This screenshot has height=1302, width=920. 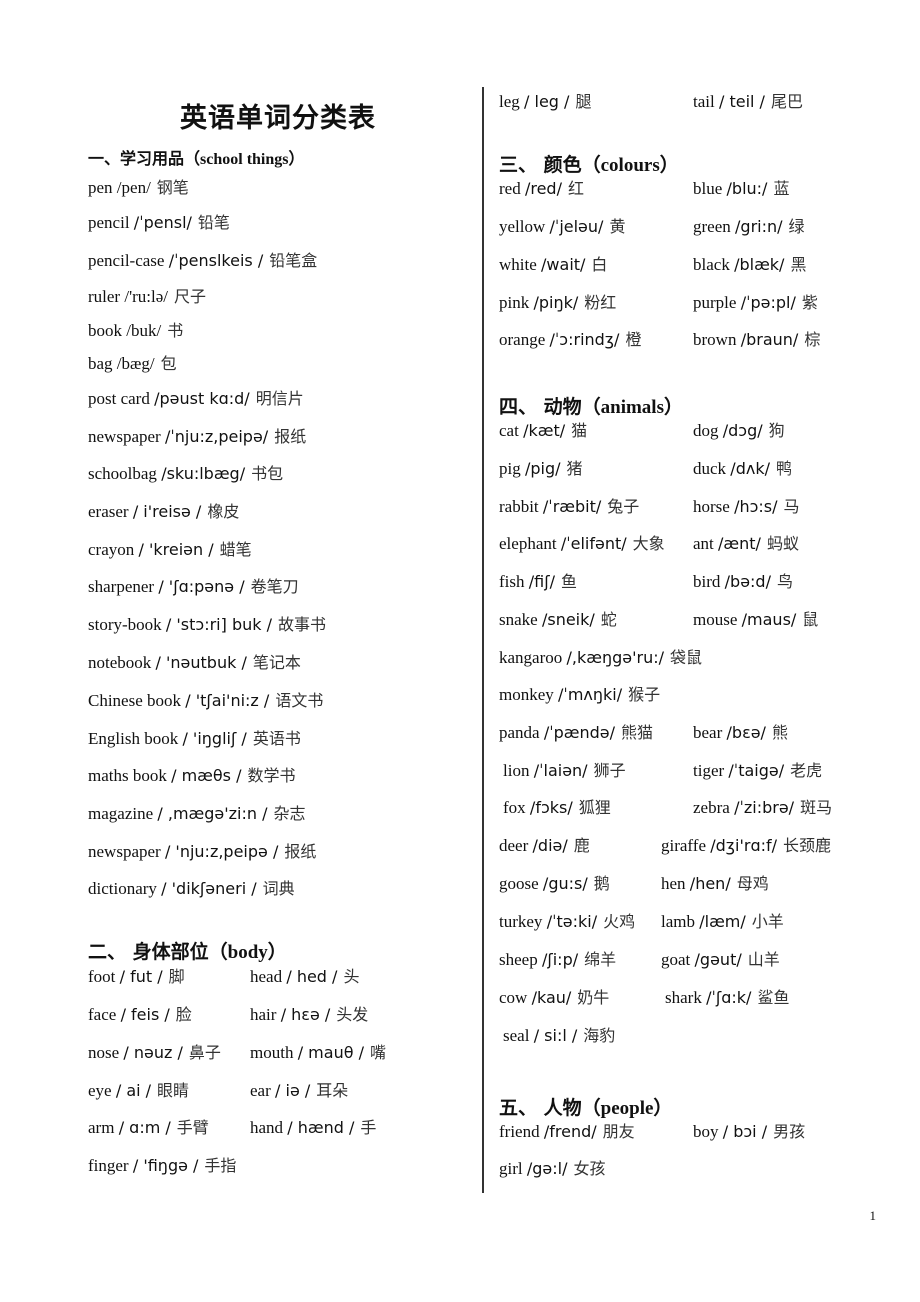 I want to click on entry-phonetic: /ˈtə:ki/, so click(x=572, y=921).